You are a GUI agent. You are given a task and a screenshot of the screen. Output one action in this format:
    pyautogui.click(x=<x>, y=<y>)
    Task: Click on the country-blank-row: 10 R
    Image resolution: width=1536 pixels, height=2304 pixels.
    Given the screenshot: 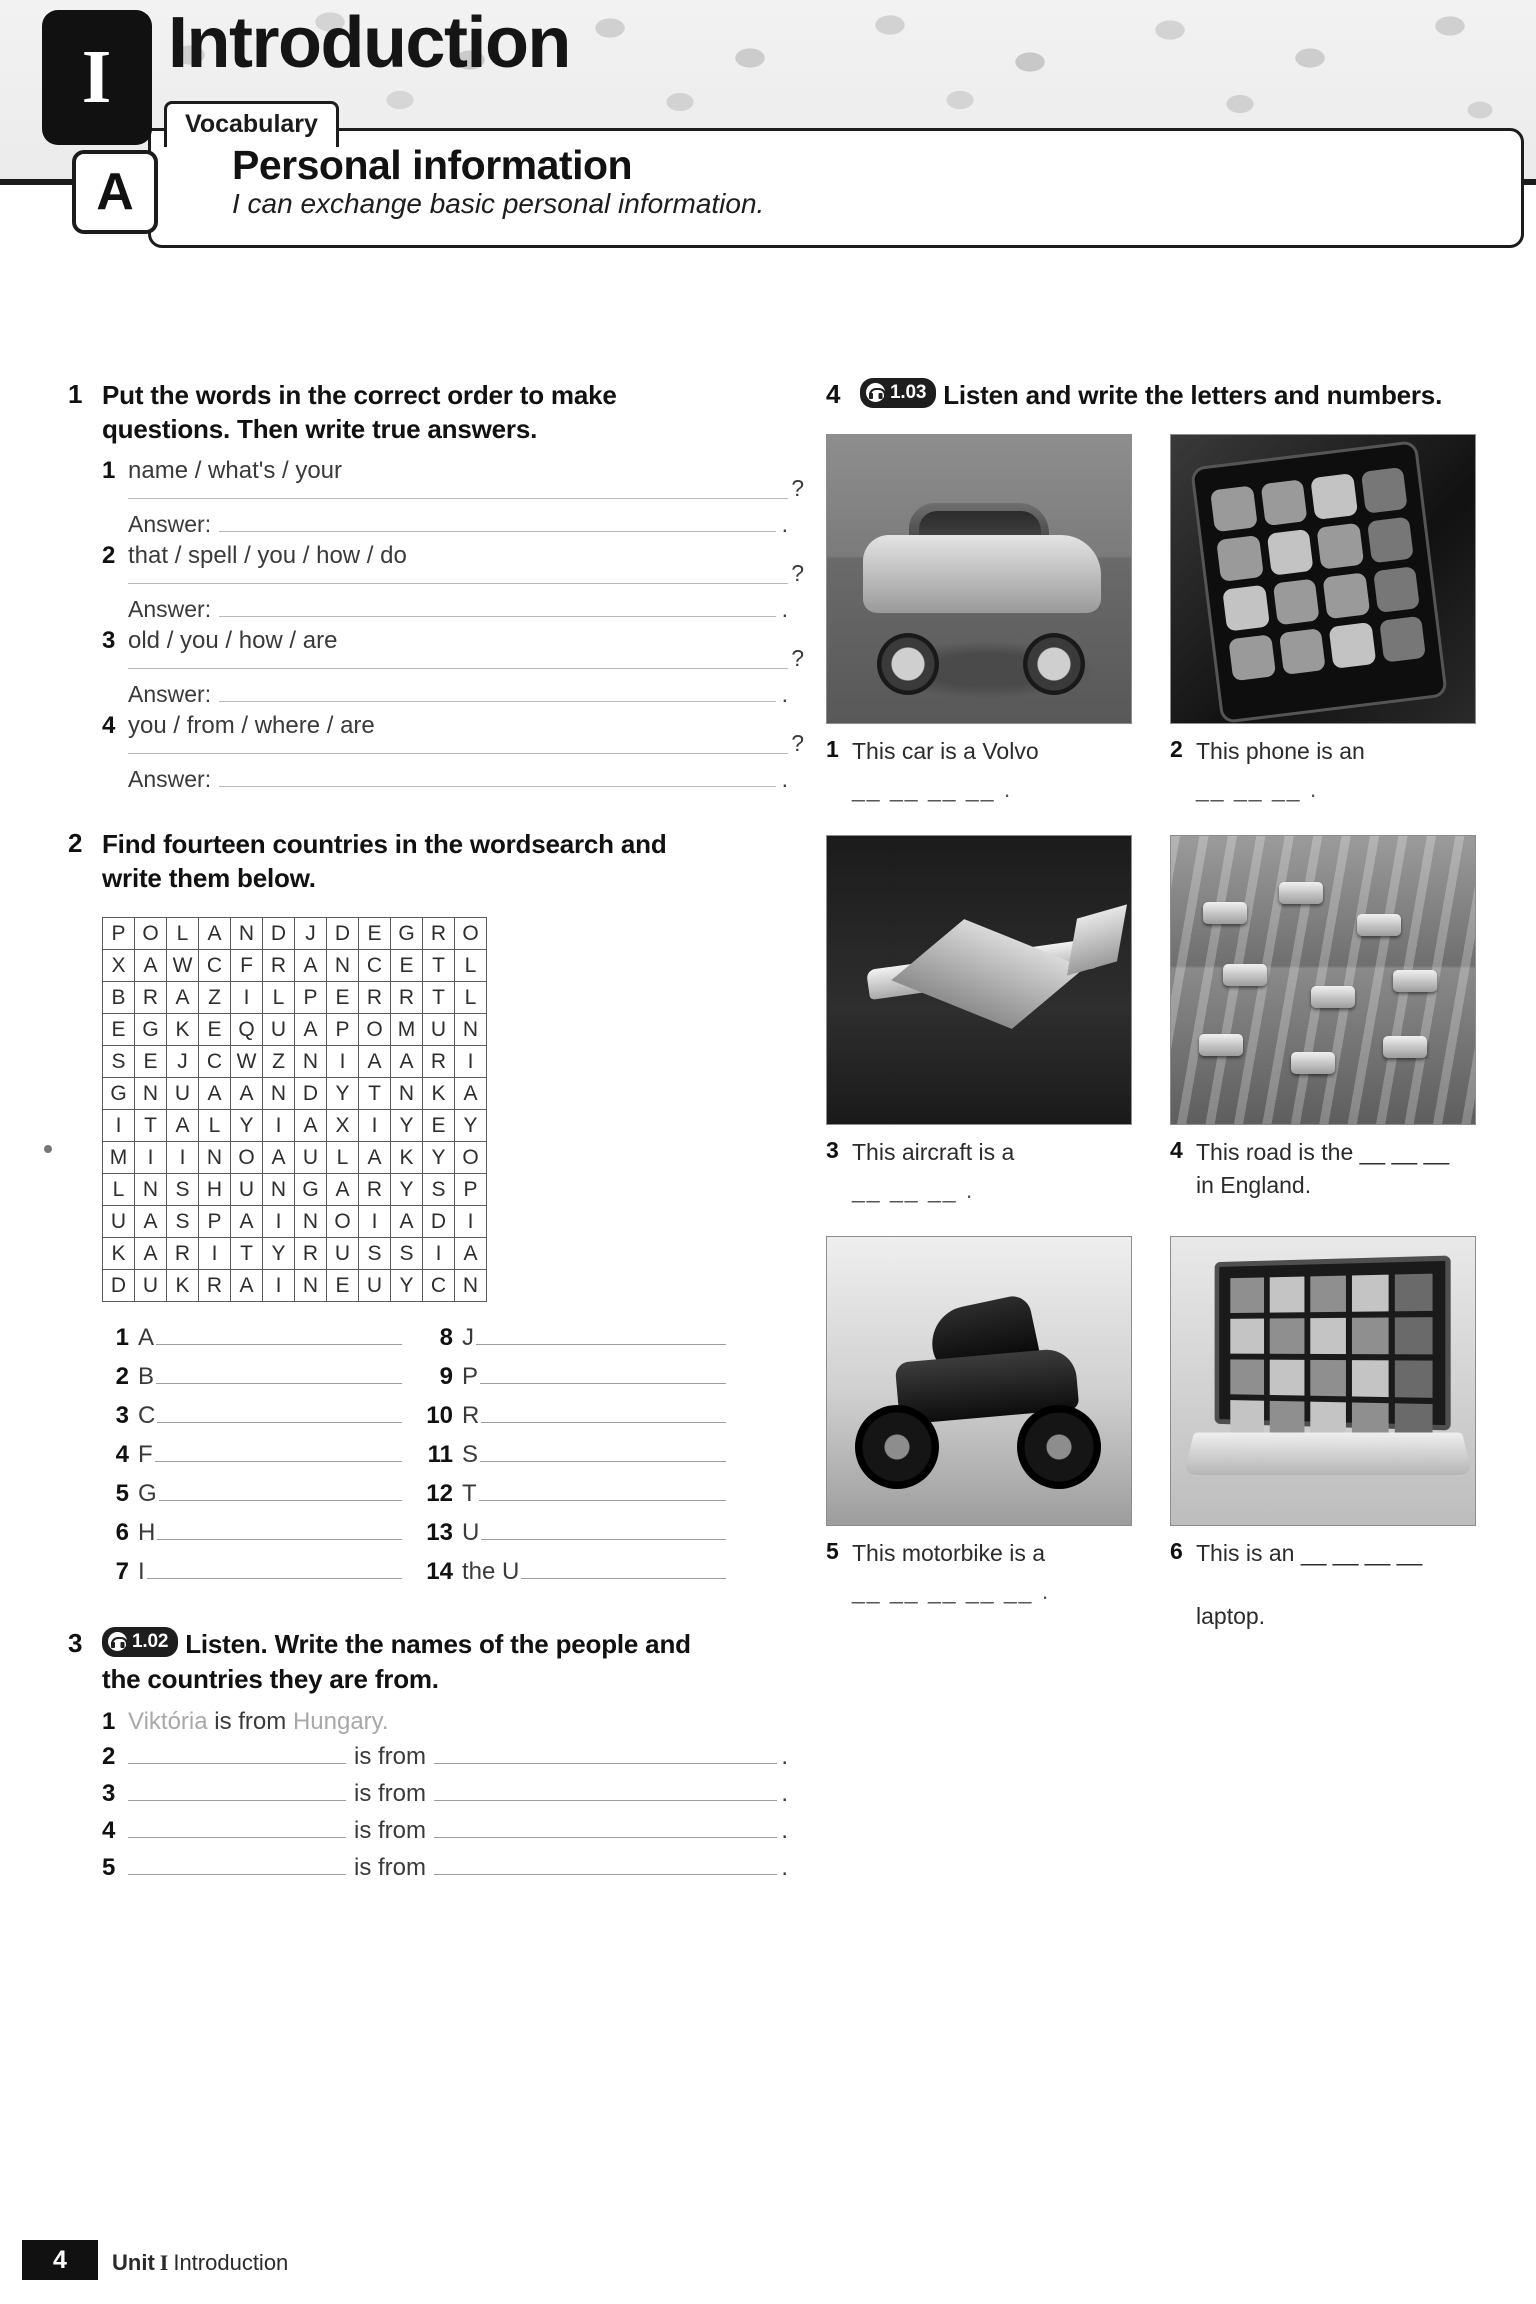 What is the action you would take?
    pyautogui.click(x=576, y=1416)
    